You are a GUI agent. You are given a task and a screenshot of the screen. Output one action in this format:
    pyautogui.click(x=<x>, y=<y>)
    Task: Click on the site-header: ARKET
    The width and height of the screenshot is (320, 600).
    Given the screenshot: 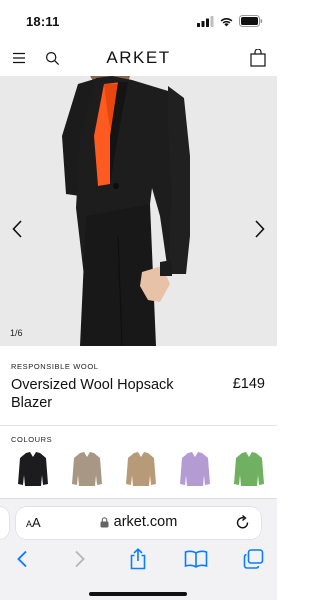 What is the action you would take?
    pyautogui.click(x=138, y=59)
    